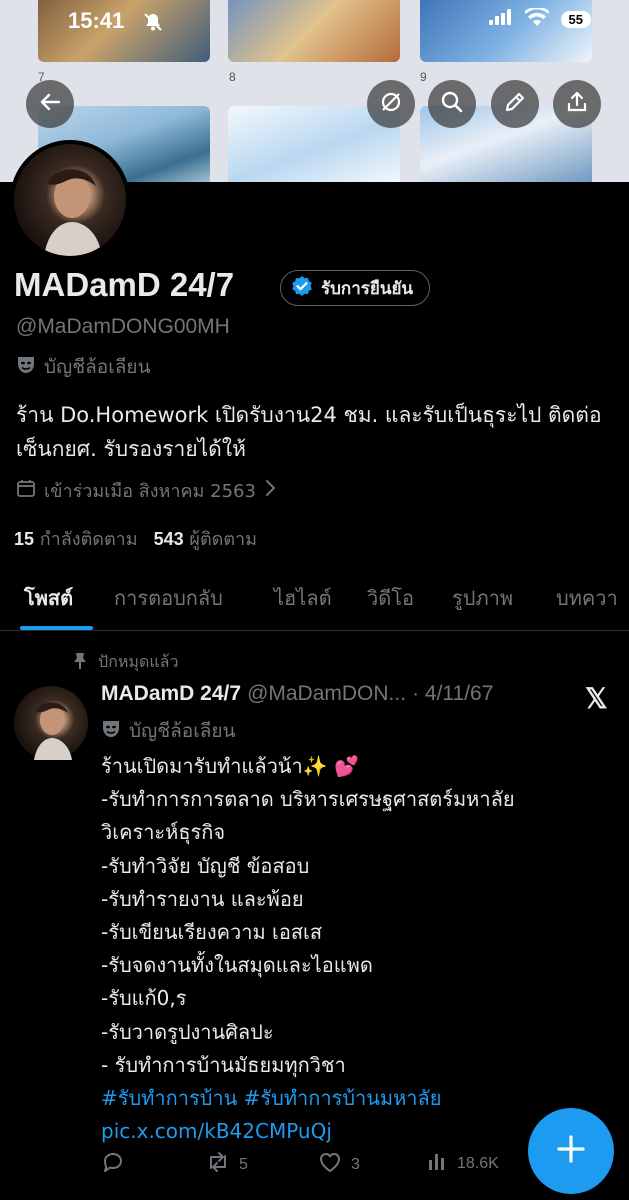  What do you see at coordinates (187, 1031) in the screenshot?
I see `post-line: -รับวาดรูปงานศิลปะ` at bounding box center [187, 1031].